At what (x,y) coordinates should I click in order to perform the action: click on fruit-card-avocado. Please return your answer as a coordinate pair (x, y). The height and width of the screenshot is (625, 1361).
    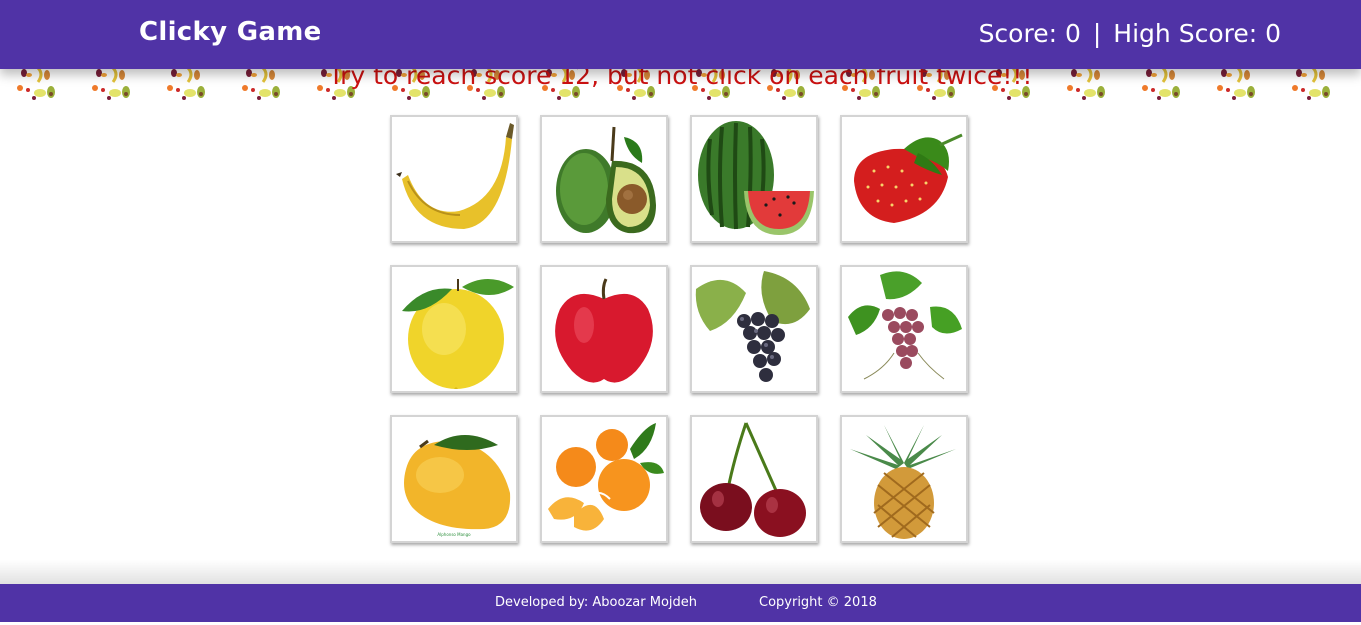
    Looking at the image, I should click on (604, 179).